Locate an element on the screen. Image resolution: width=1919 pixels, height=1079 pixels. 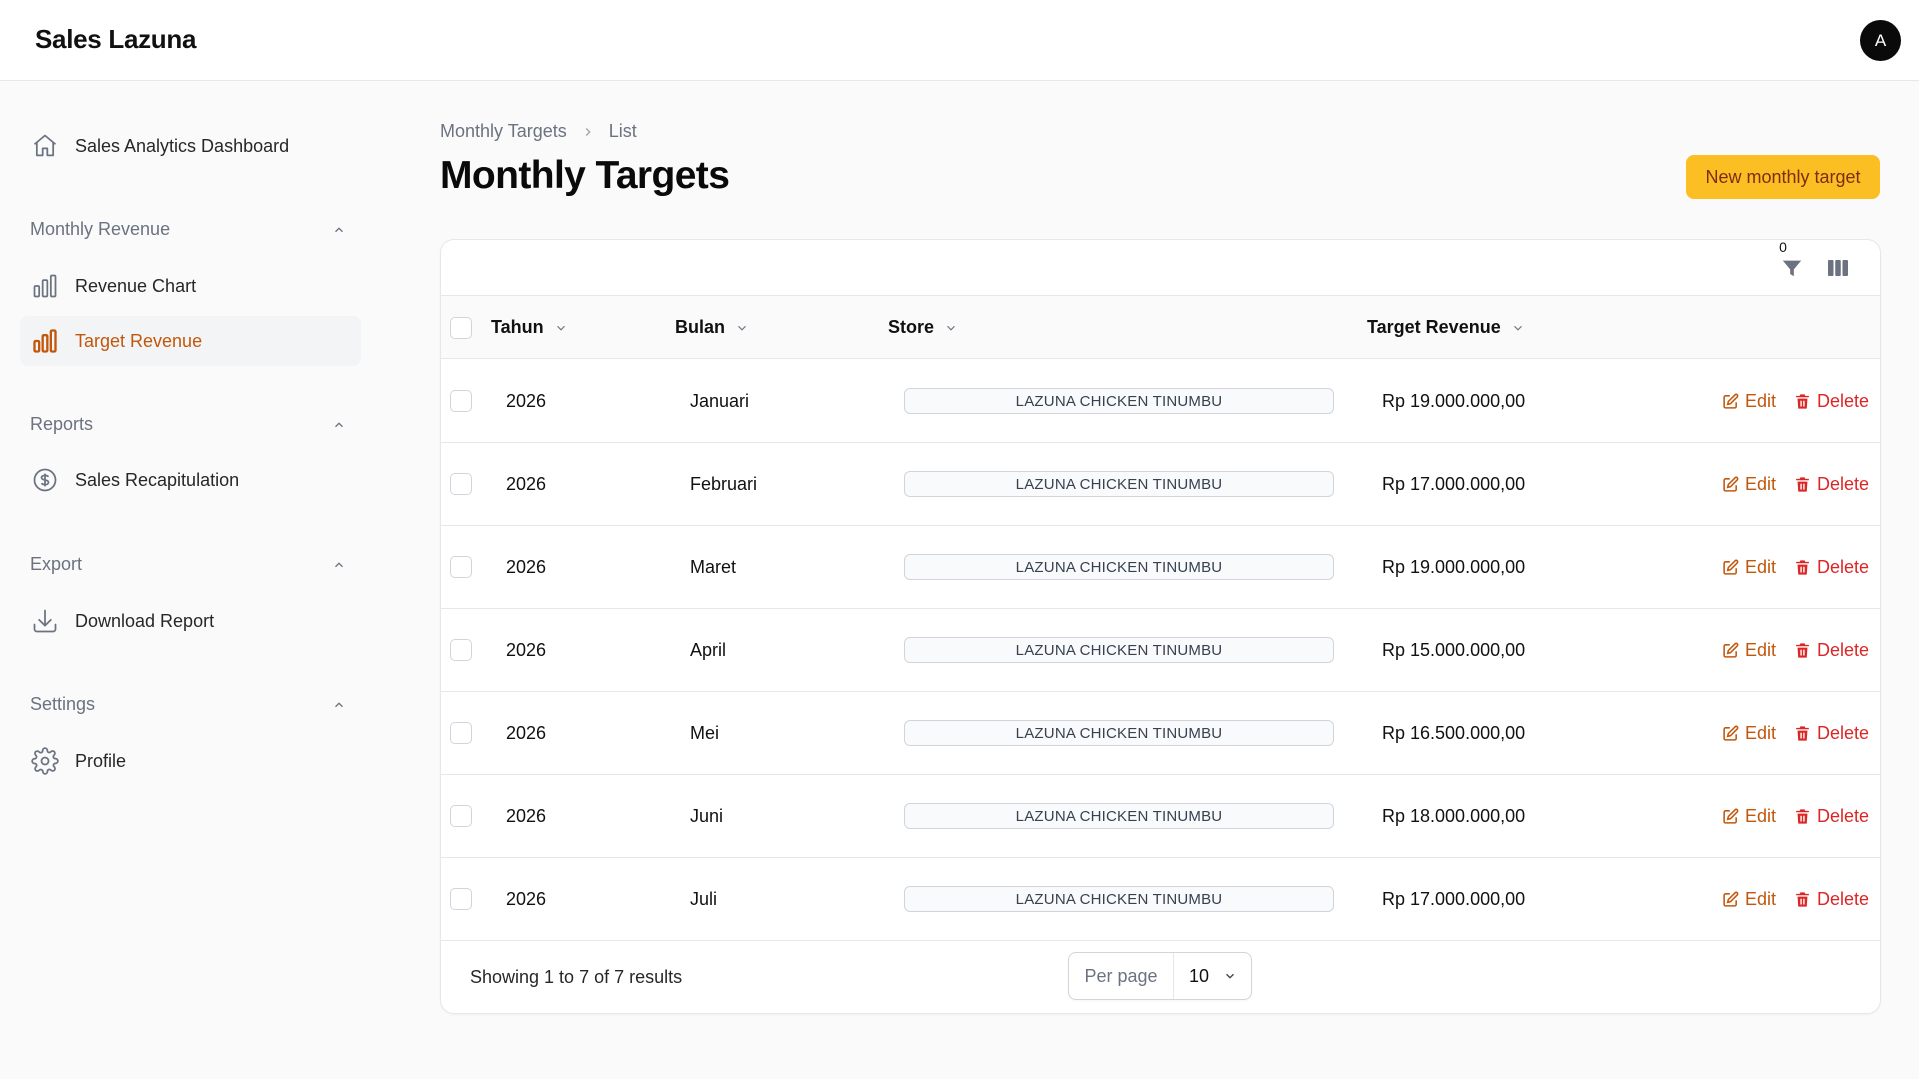
cell-bulan: April is located at coordinates (708, 650).